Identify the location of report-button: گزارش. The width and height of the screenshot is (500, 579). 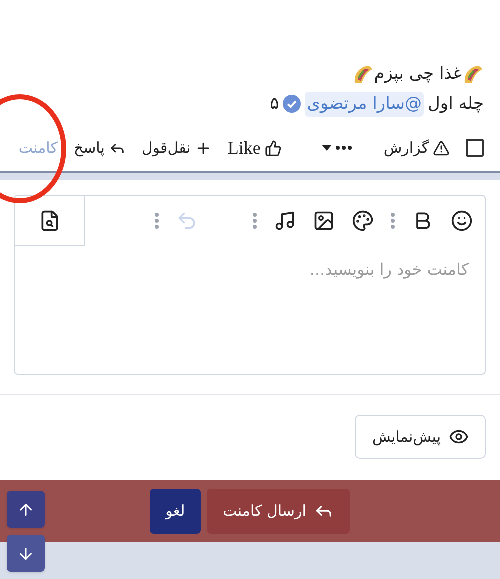
(417, 148).